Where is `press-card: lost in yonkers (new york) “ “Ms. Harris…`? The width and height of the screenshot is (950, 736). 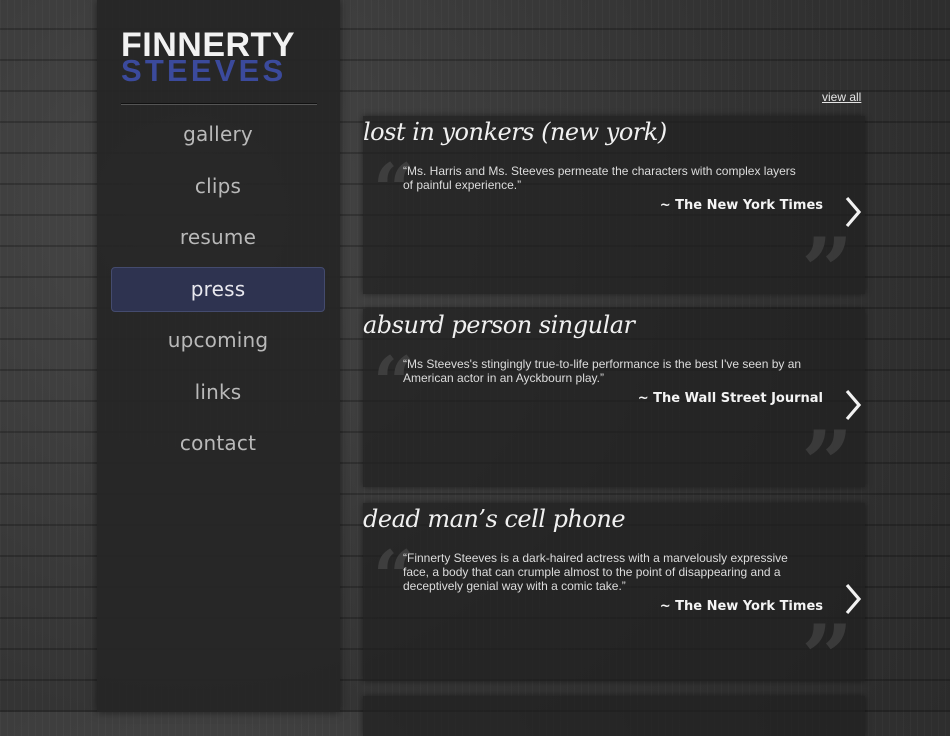 press-card: lost in yonkers (new york) “ “Ms. Harris… is located at coordinates (614, 216).